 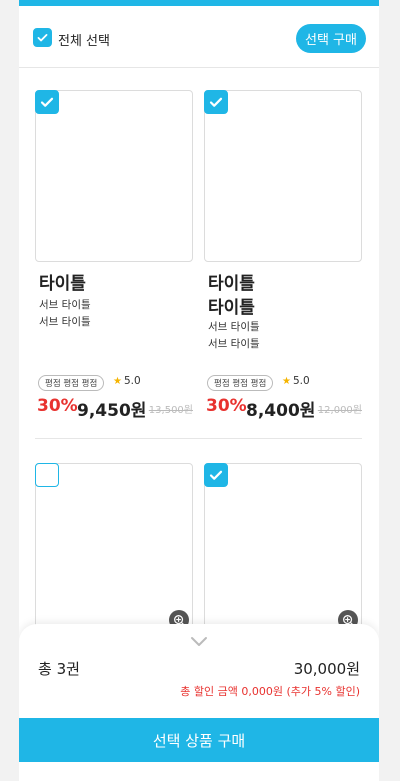 What do you see at coordinates (59, 669) in the screenshot?
I see `total-count: 총 3권` at bounding box center [59, 669].